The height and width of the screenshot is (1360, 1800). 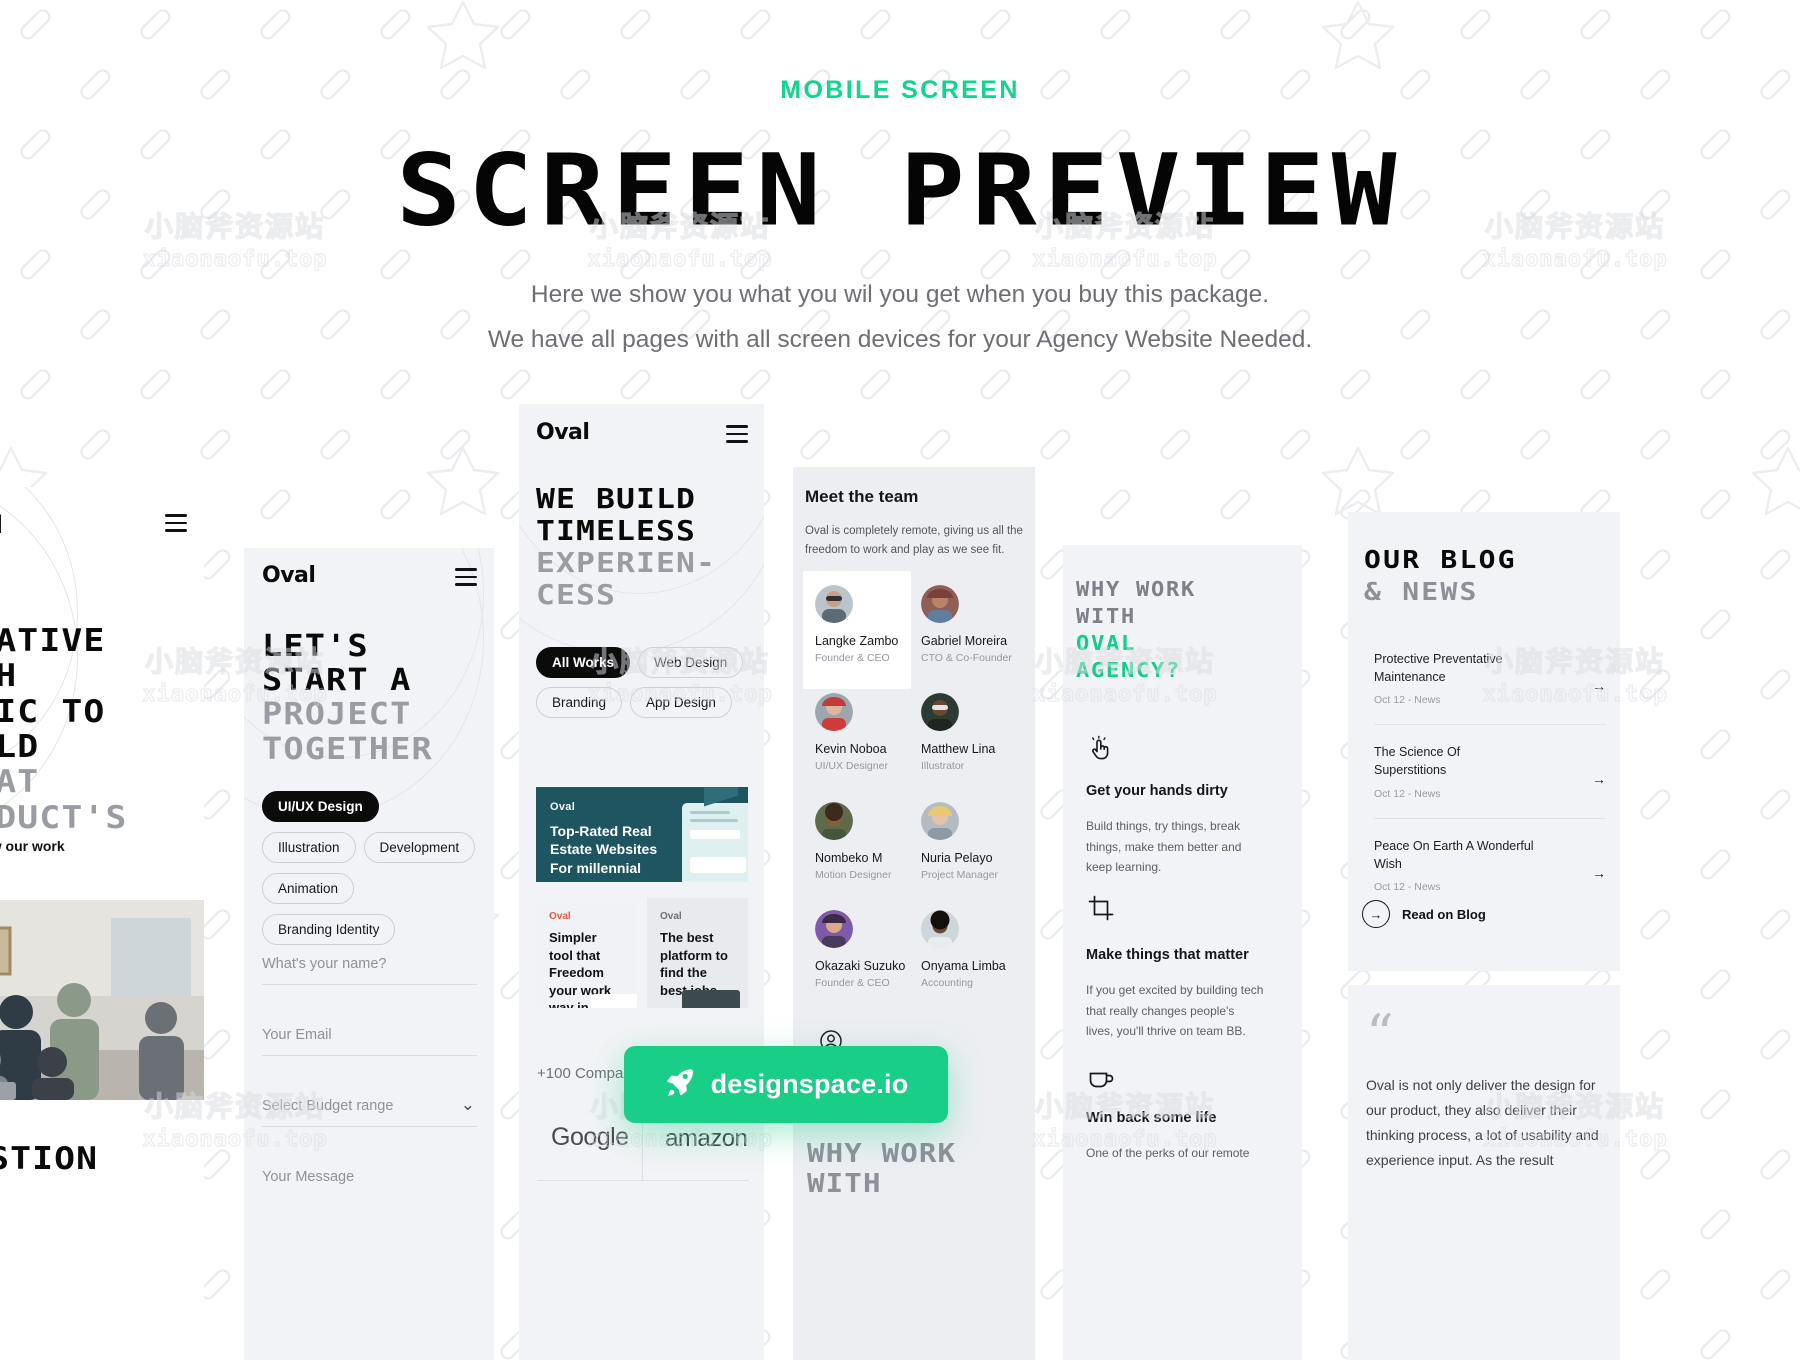 What do you see at coordinates (1438, 668) in the screenshot?
I see `blog-post-title: Protective Preventative Maintenance` at bounding box center [1438, 668].